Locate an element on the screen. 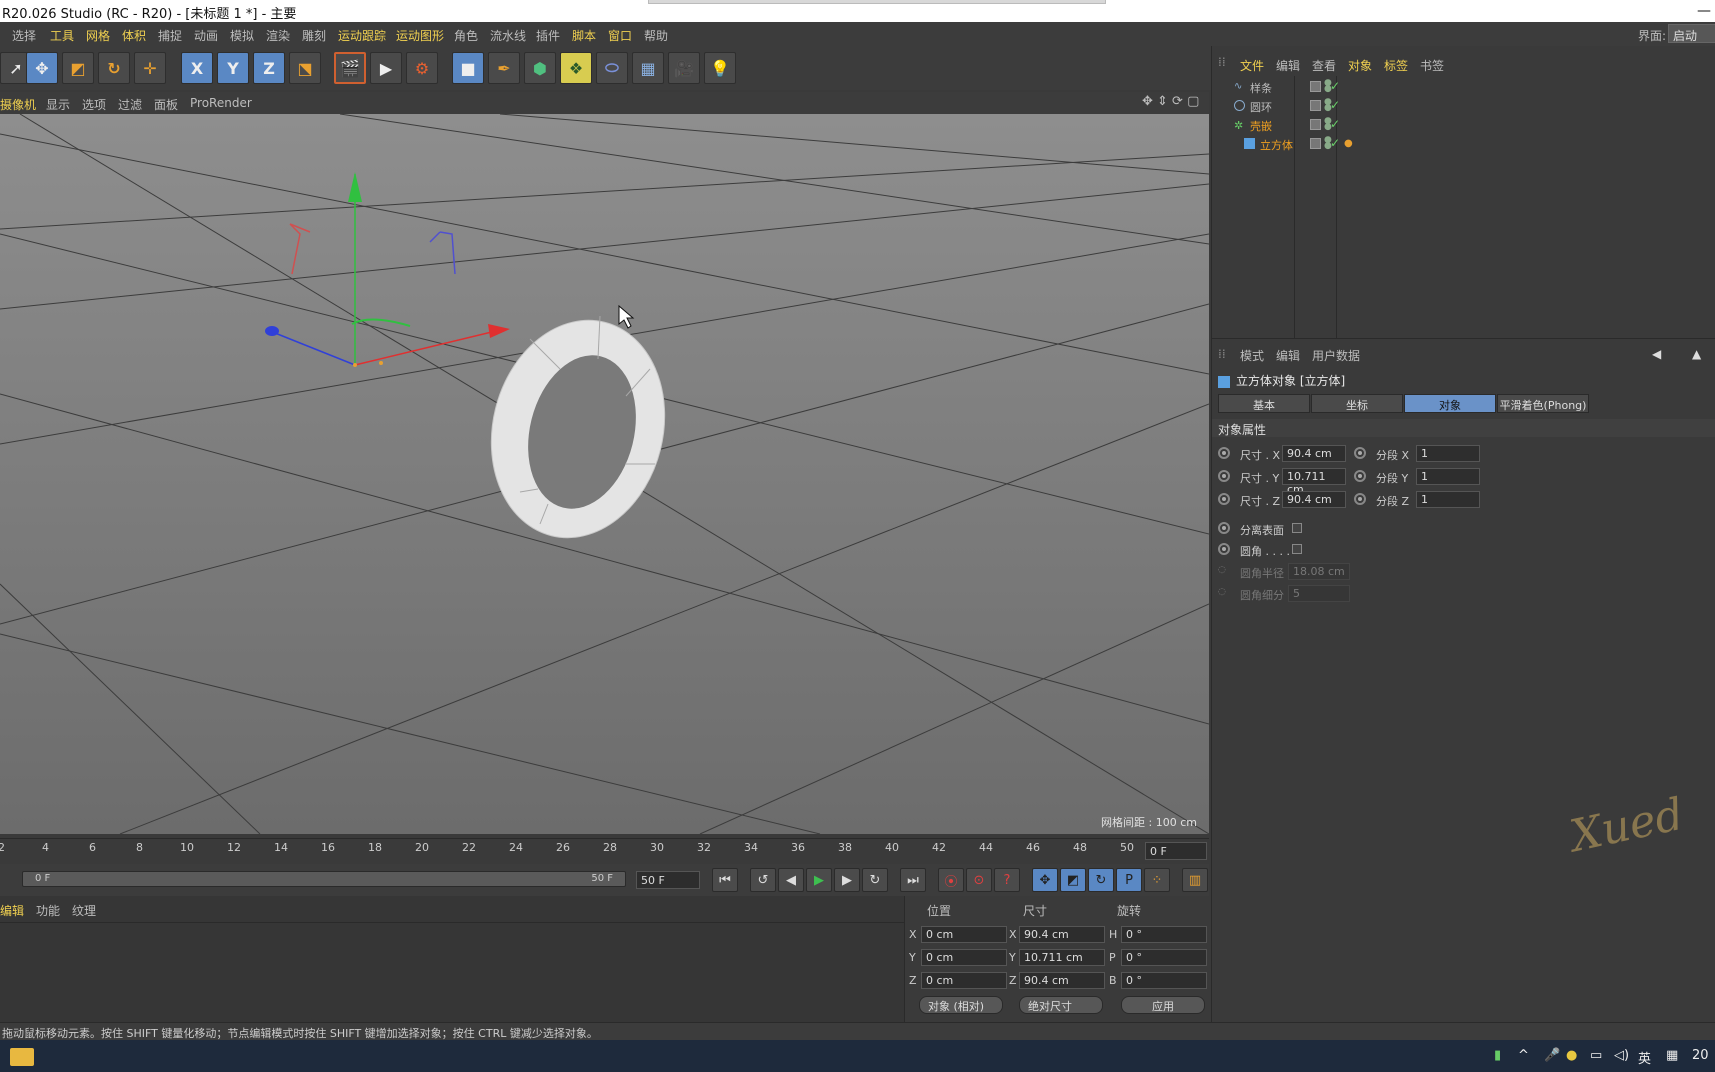 The height and width of the screenshot is (1072, 1715). menu-help: 帮助 is located at coordinates (656, 35).